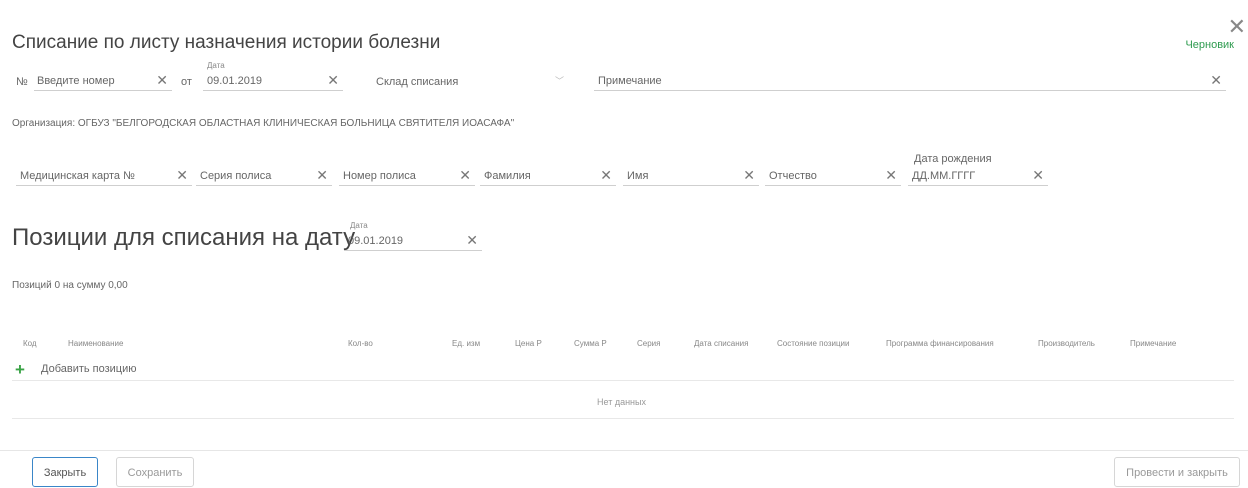 This screenshot has height=488, width=1248. What do you see at coordinates (20, 370) in the screenshot?
I see `add-icon: +` at bounding box center [20, 370].